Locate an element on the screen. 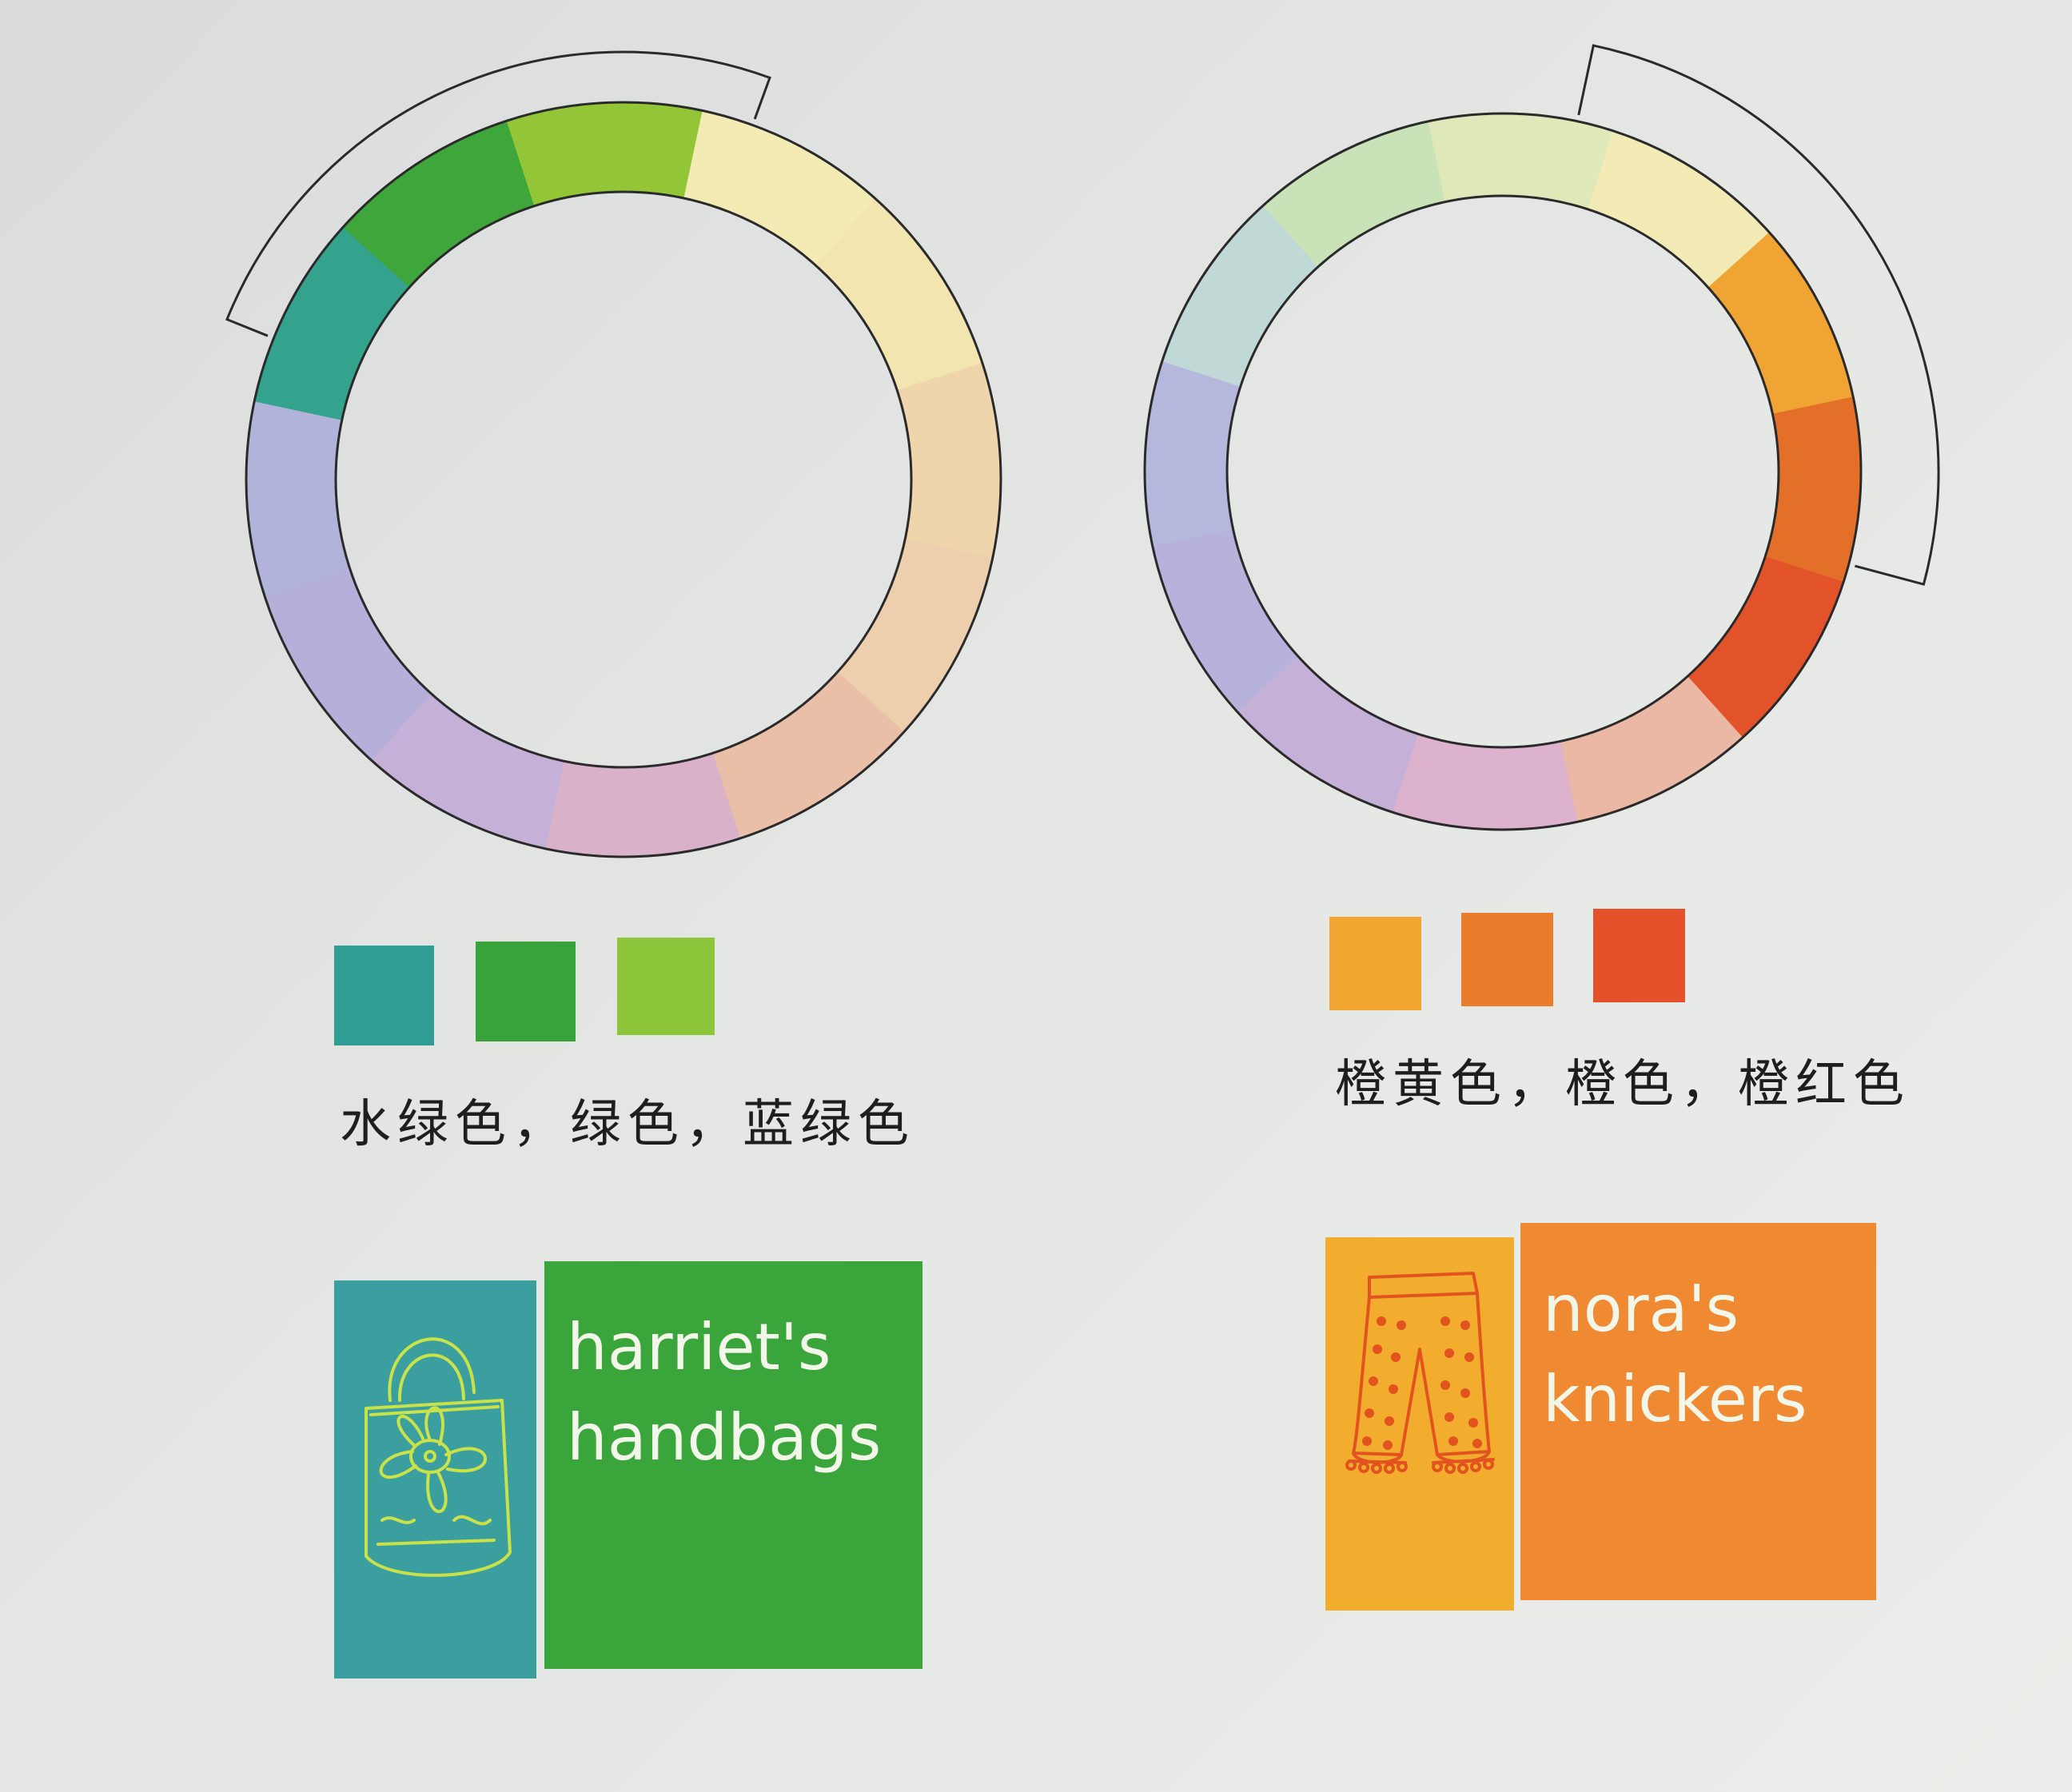  logo-icon-panel-left is located at coordinates (435, 1479).